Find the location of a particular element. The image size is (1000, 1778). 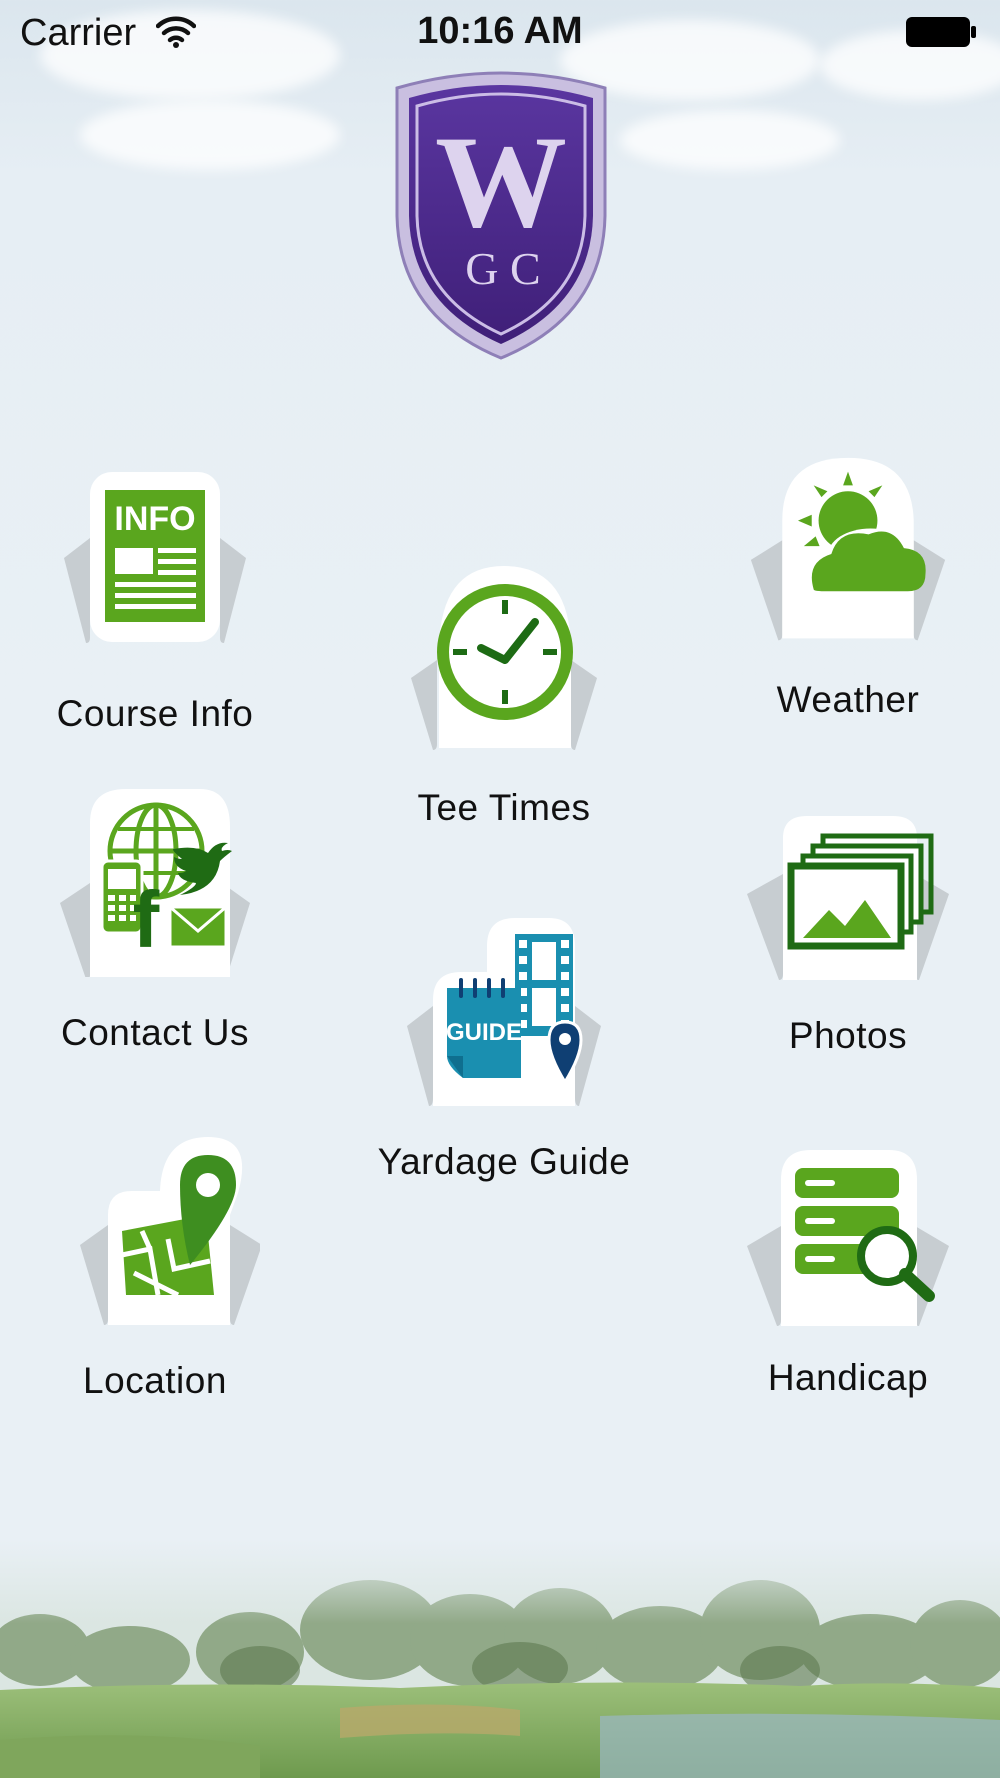

course-info-button: INFO Course Info is located at coordinates (155, 601).